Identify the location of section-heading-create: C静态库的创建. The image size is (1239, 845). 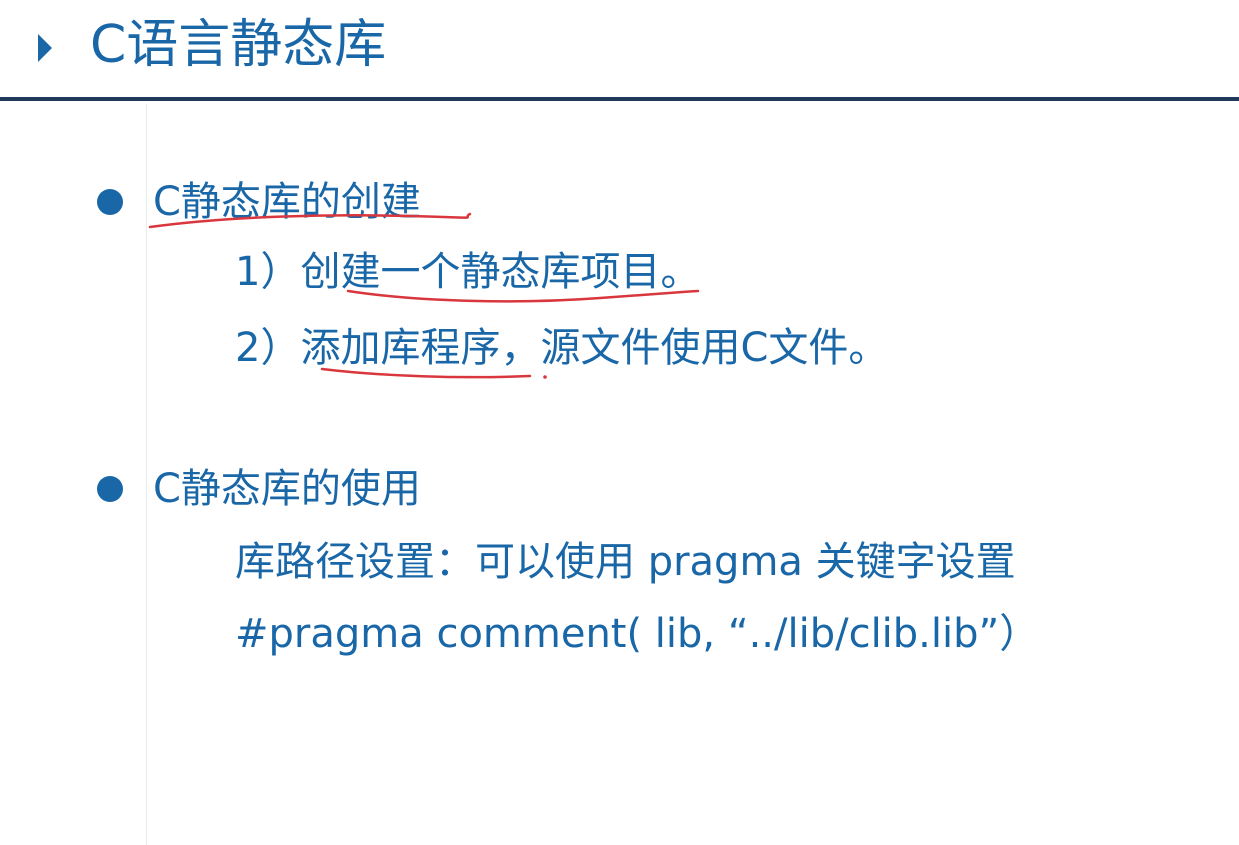
(287, 202).